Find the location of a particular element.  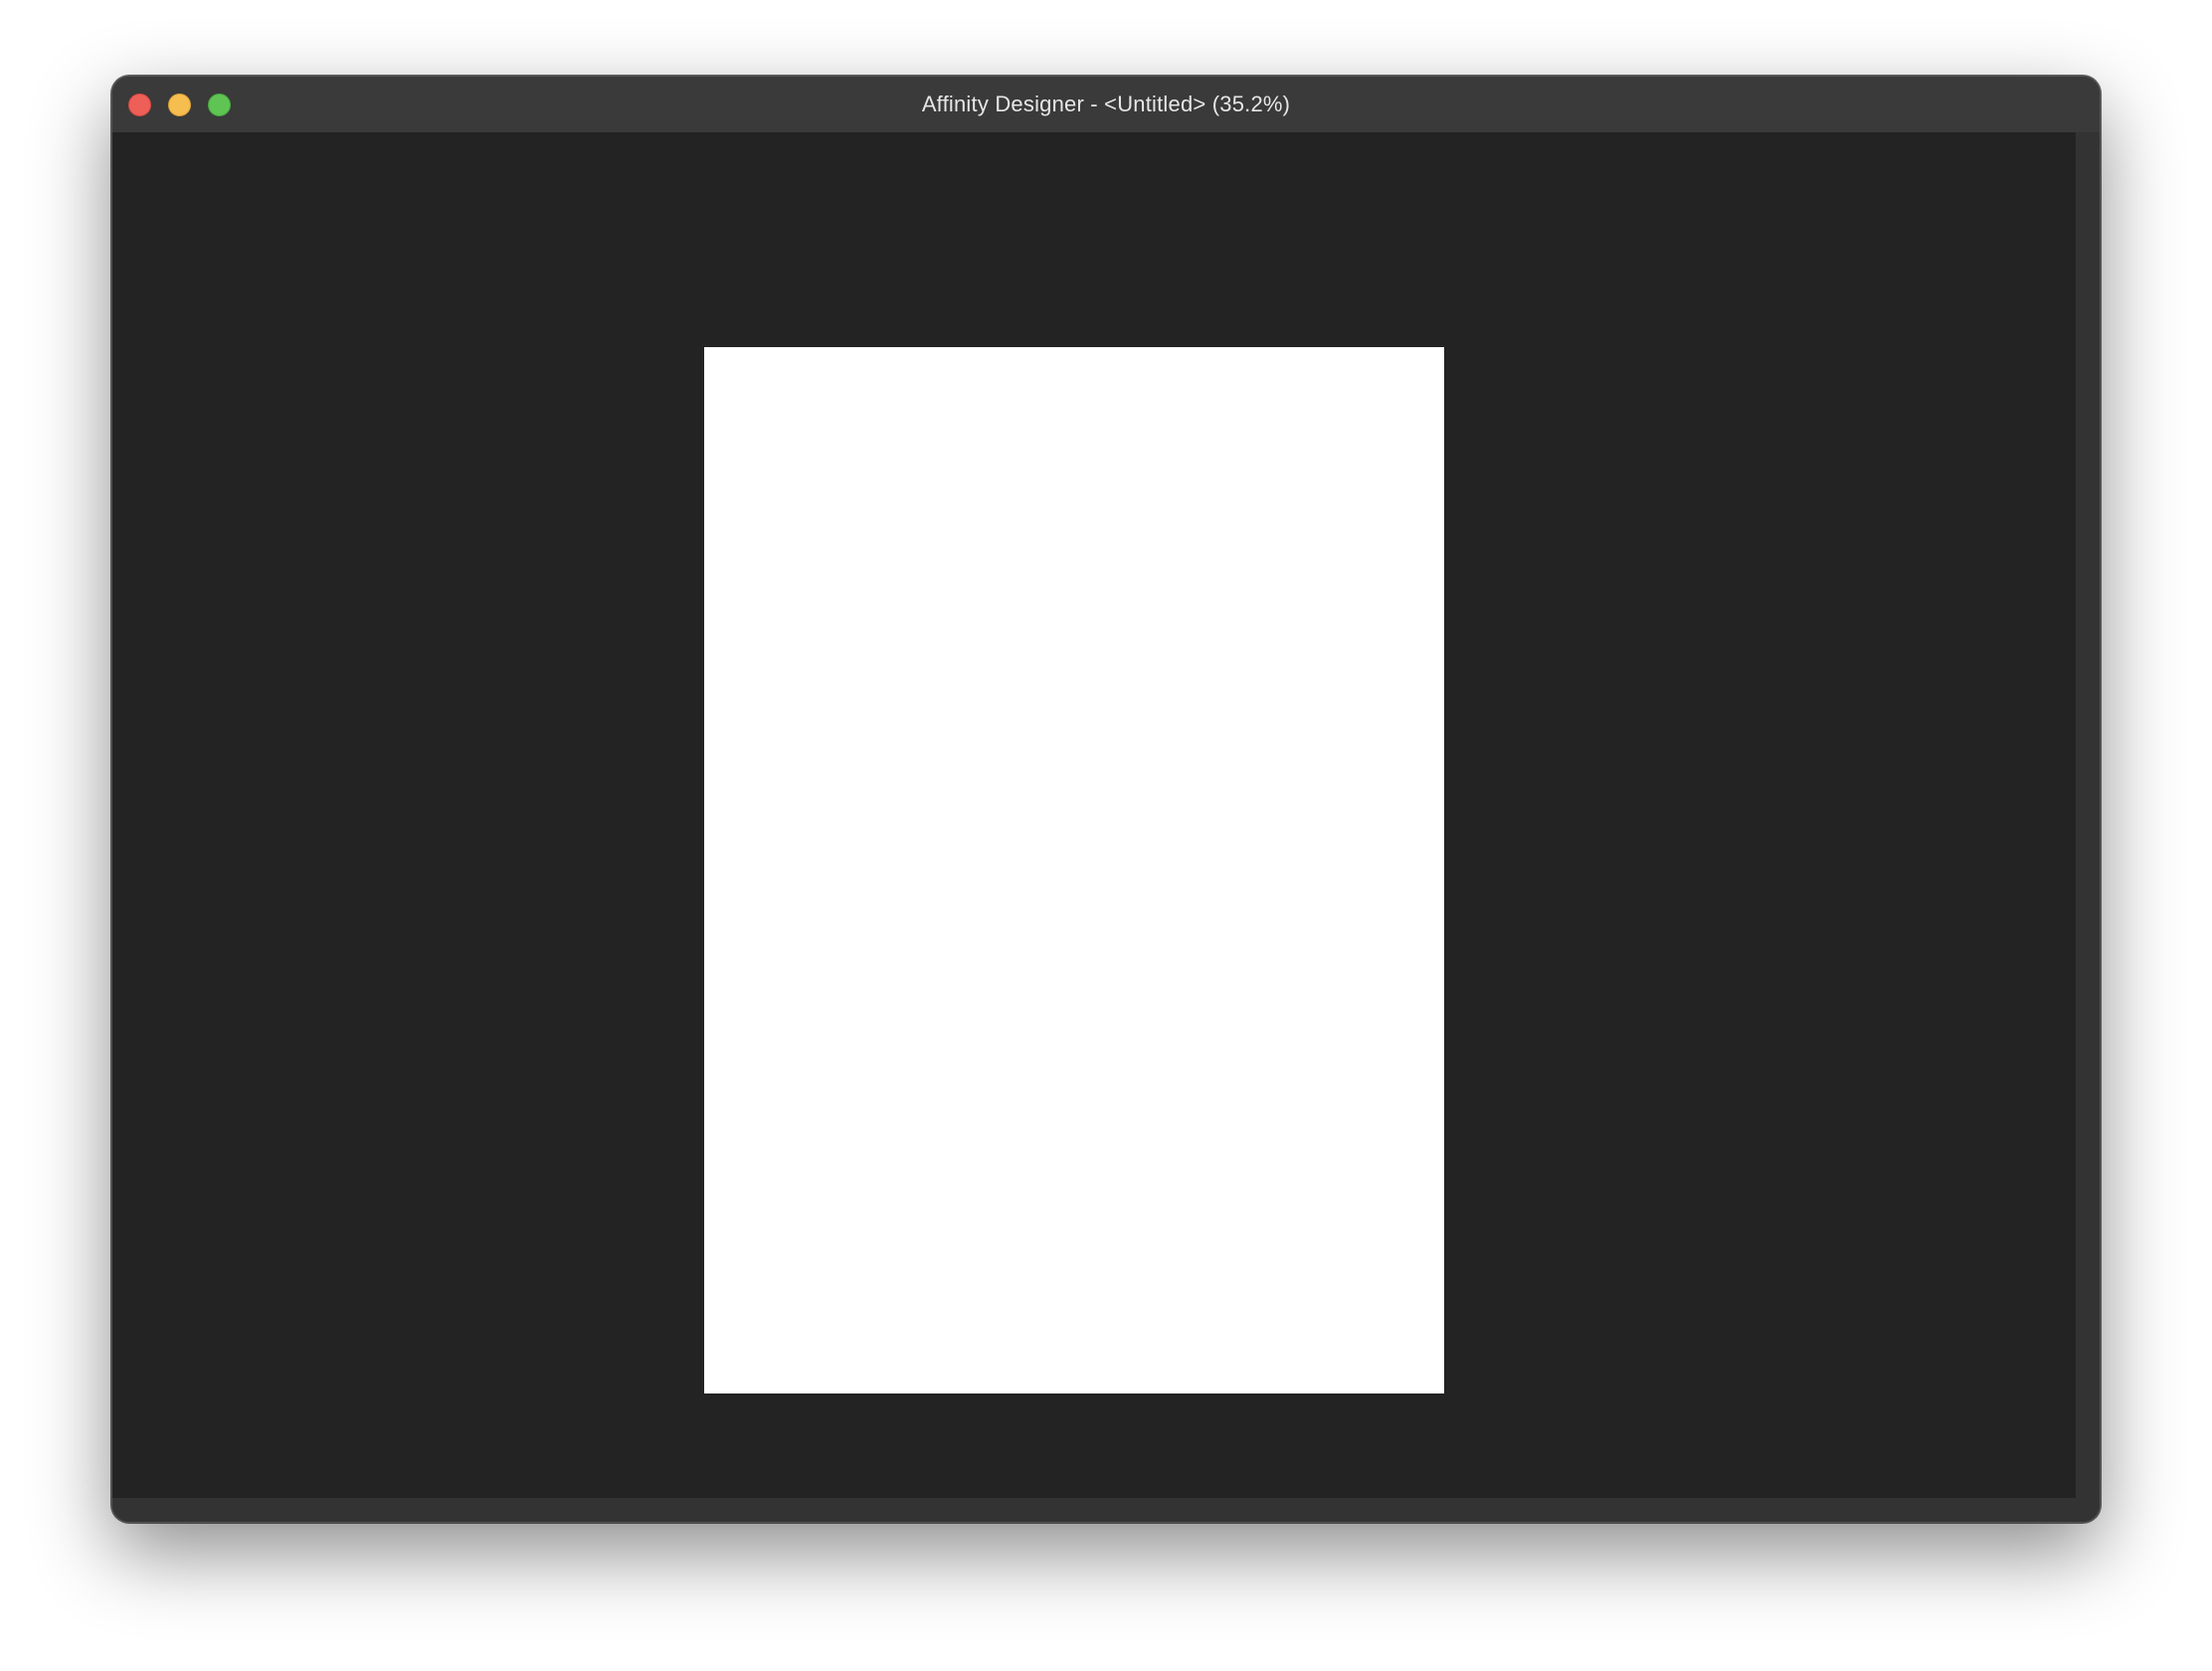

vertical-scrollbar is located at coordinates (2088, 816).